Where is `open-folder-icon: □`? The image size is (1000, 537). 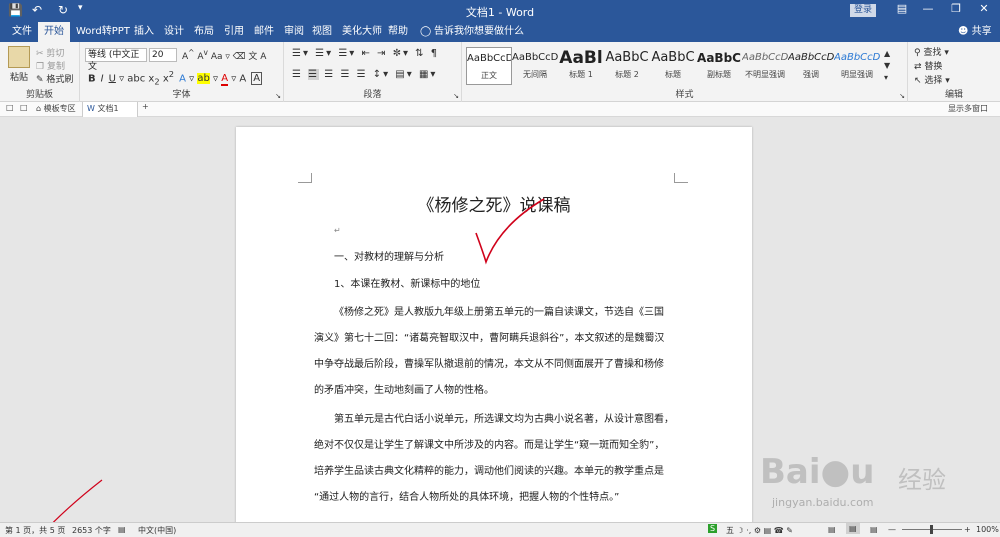
open-folder-icon: □ is located at coordinates (24, 107).